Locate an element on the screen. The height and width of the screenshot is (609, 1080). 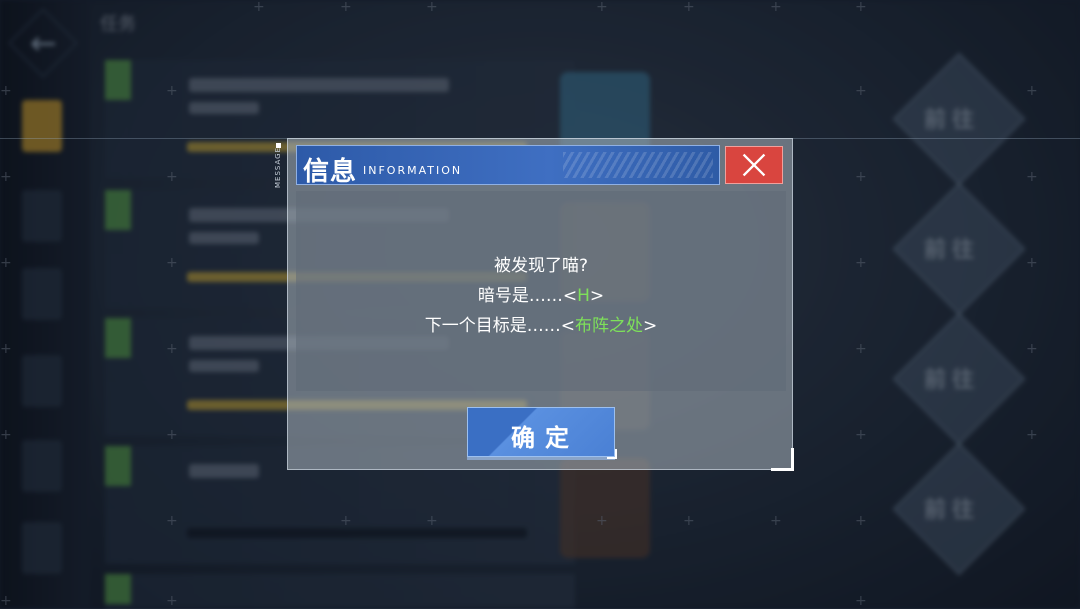
message-line-2: 暗号是……<H> is located at coordinates (541, 293).